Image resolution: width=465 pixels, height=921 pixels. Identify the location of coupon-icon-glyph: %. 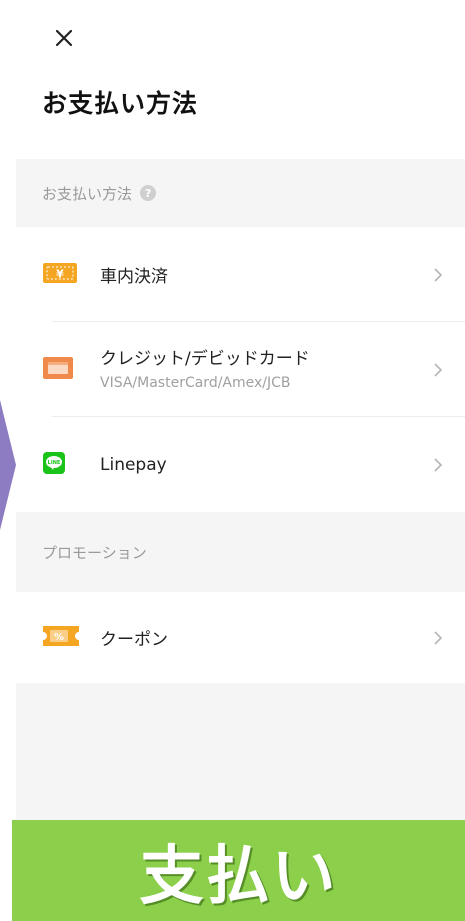
(59, 637).